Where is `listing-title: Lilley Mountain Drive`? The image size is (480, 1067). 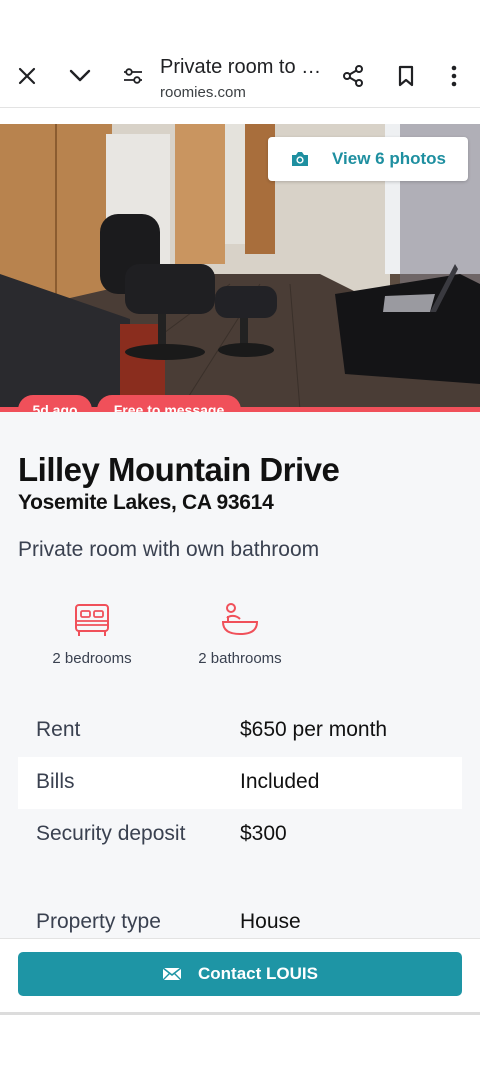
listing-title: Lilley Mountain Drive is located at coordinates (179, 469).